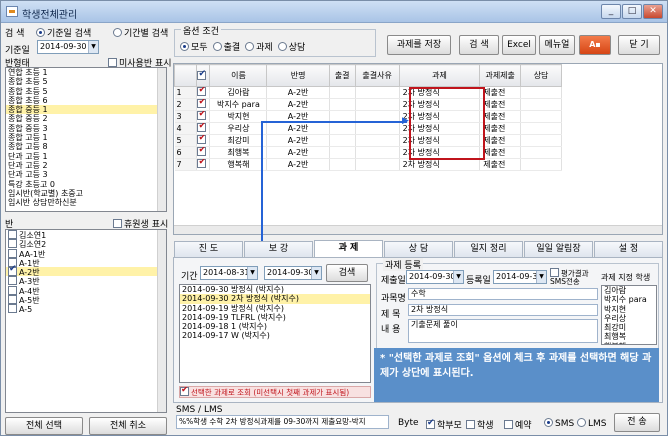  Describe the element at coordinates (479, 45) in the screenshot. I see `search-button: 검 색` at that location.